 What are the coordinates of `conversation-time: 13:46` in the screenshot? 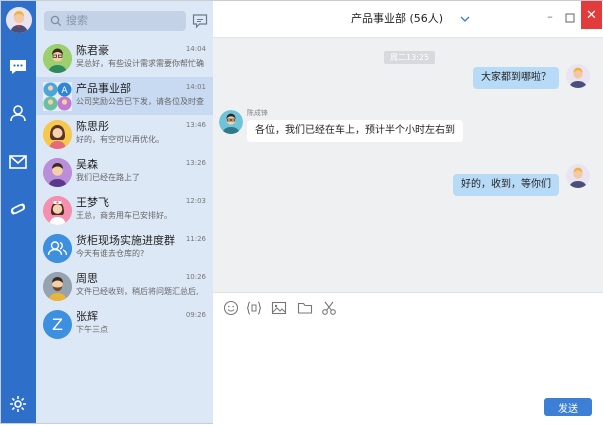 It's located at (195, 125).